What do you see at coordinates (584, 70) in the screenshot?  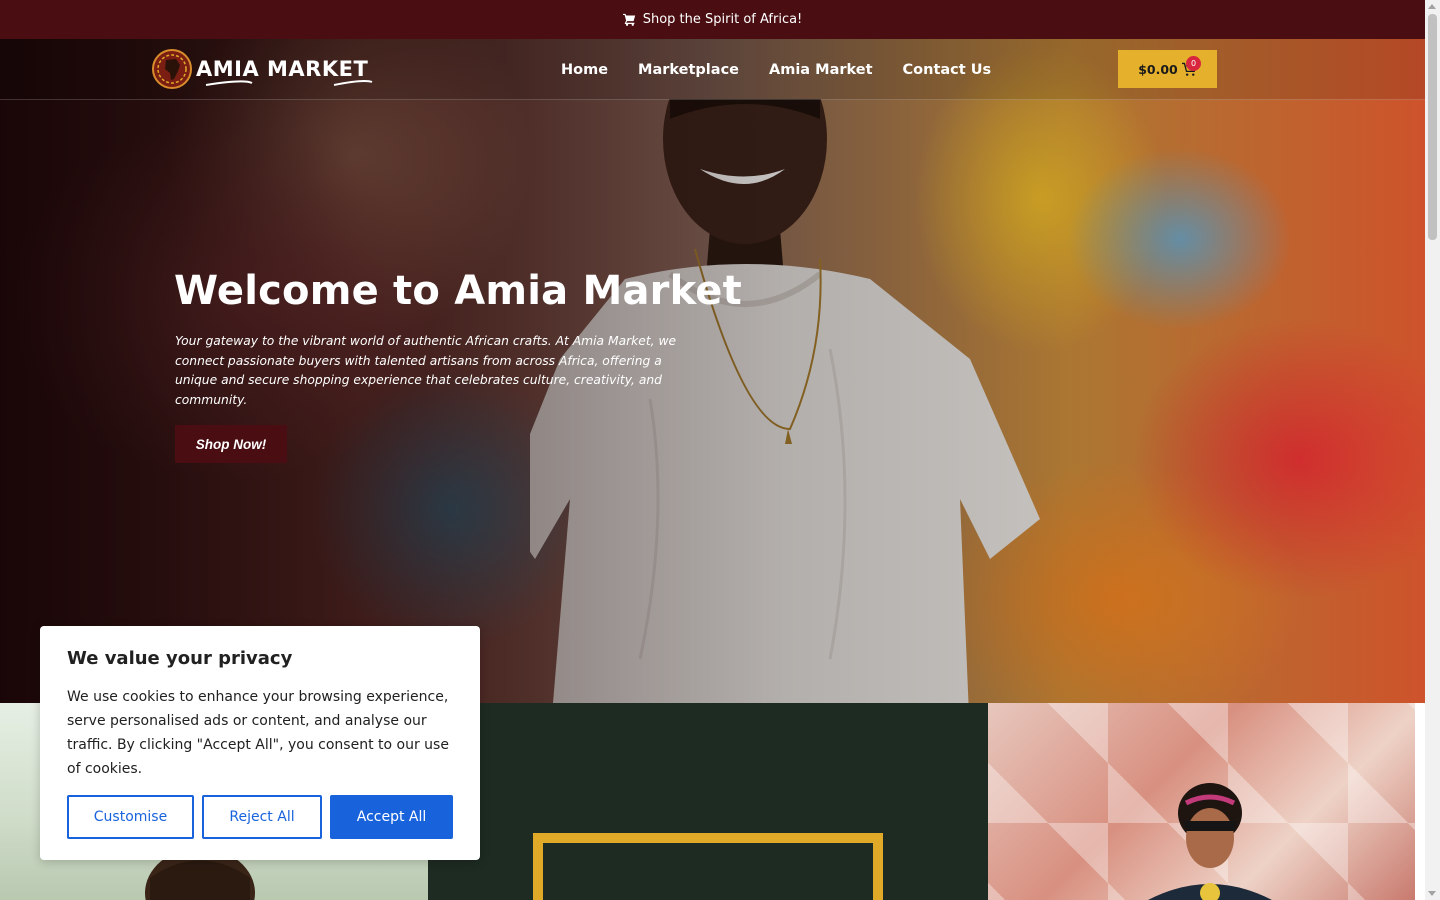 I see `nav-link-home: Home` at bounding box center [584, 70].